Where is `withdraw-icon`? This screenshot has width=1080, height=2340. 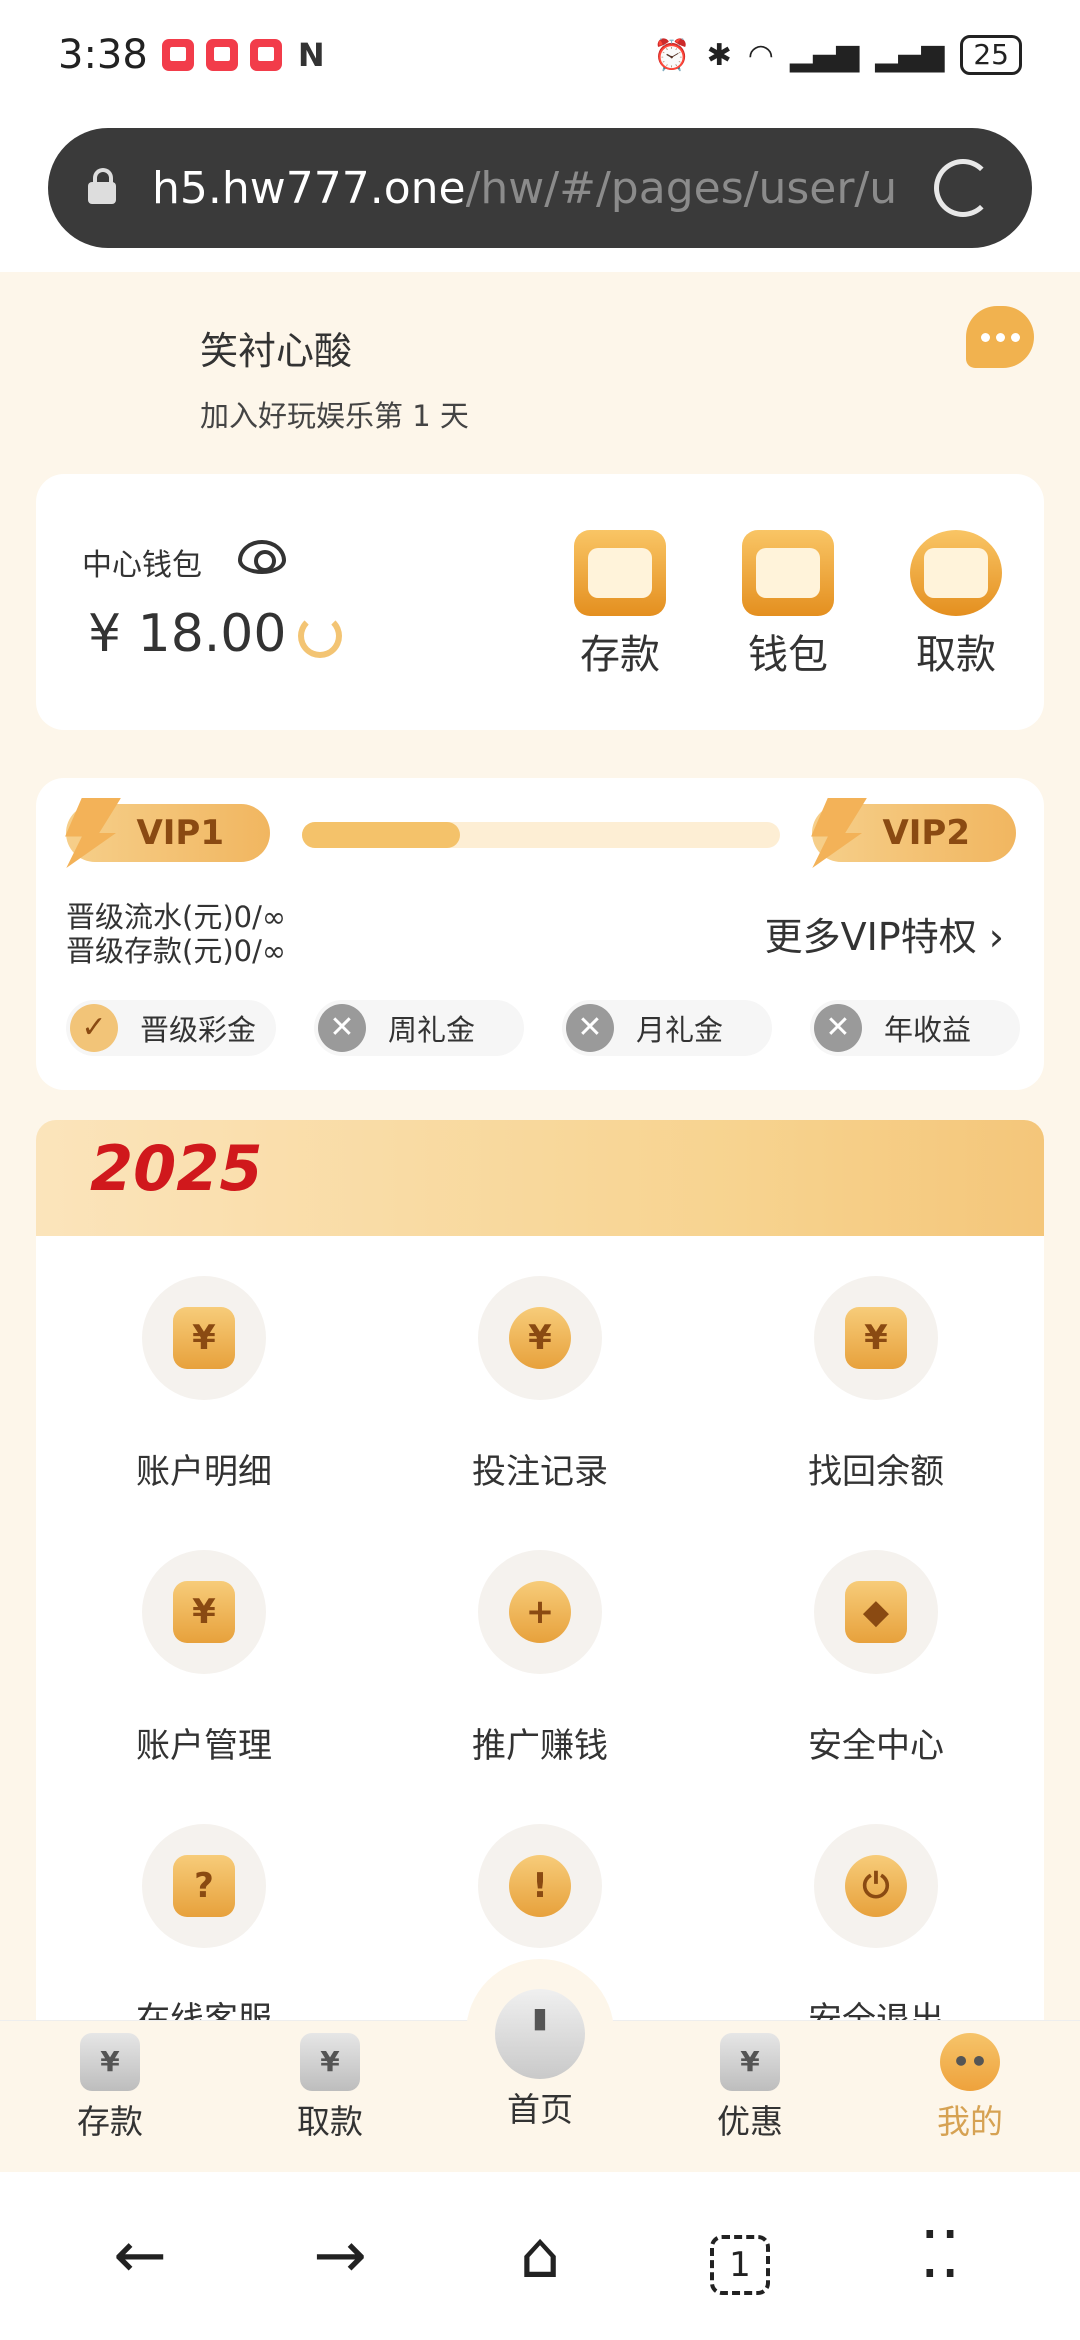
withdraw-icon is located at coordinates (956, 573).